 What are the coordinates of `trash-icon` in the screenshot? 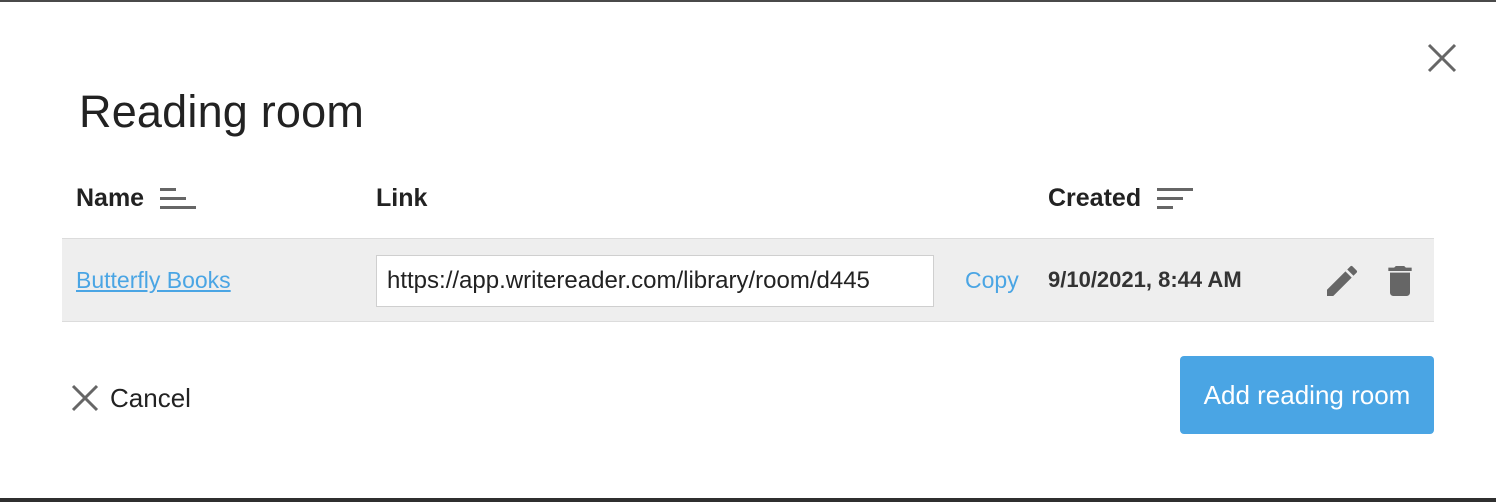 It's located at (1400, 281).